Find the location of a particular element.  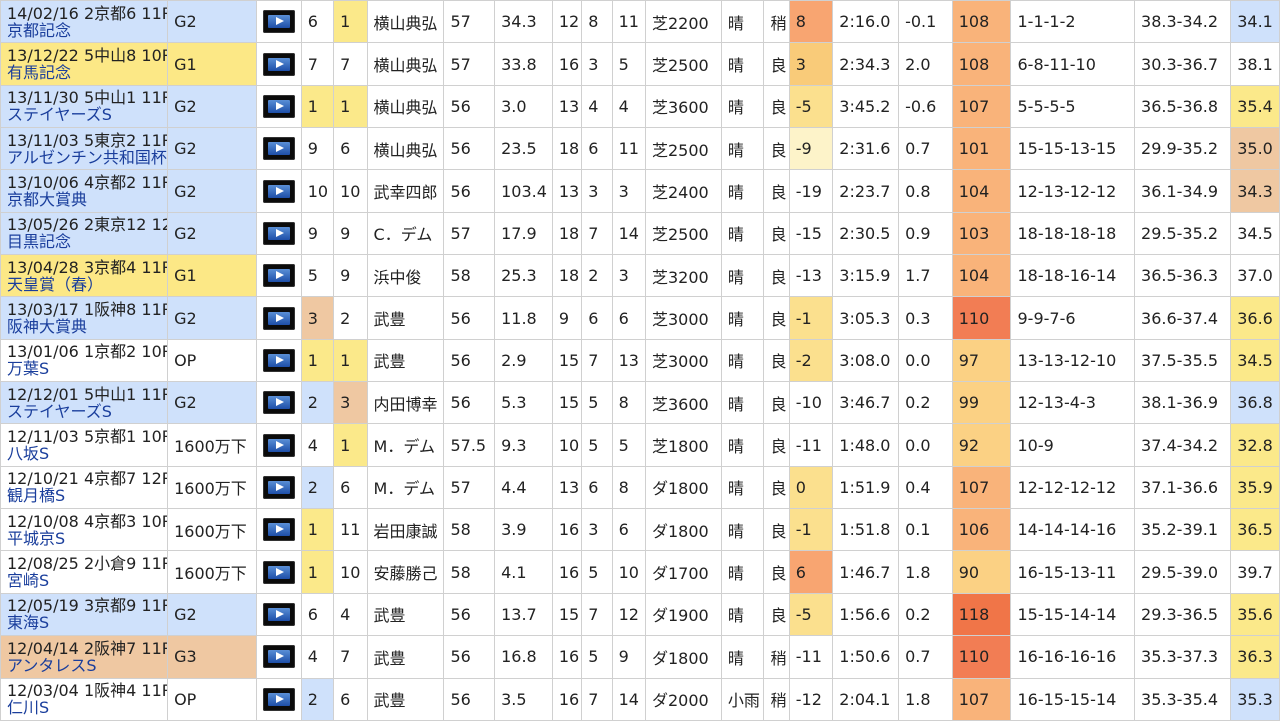

race-name-link: 目黒記念 is located at coordinates (84, 241).